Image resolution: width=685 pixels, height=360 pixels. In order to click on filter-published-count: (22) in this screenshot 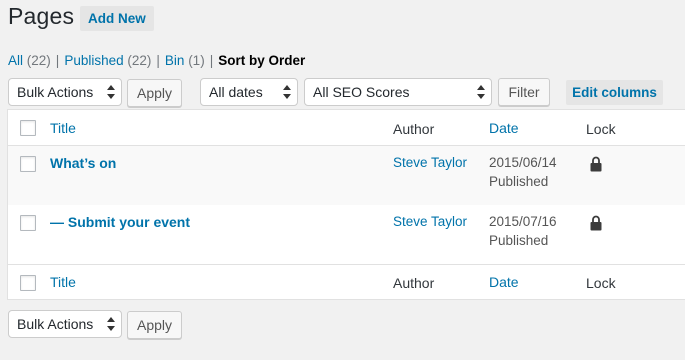, I will do `click(139, 60)`.